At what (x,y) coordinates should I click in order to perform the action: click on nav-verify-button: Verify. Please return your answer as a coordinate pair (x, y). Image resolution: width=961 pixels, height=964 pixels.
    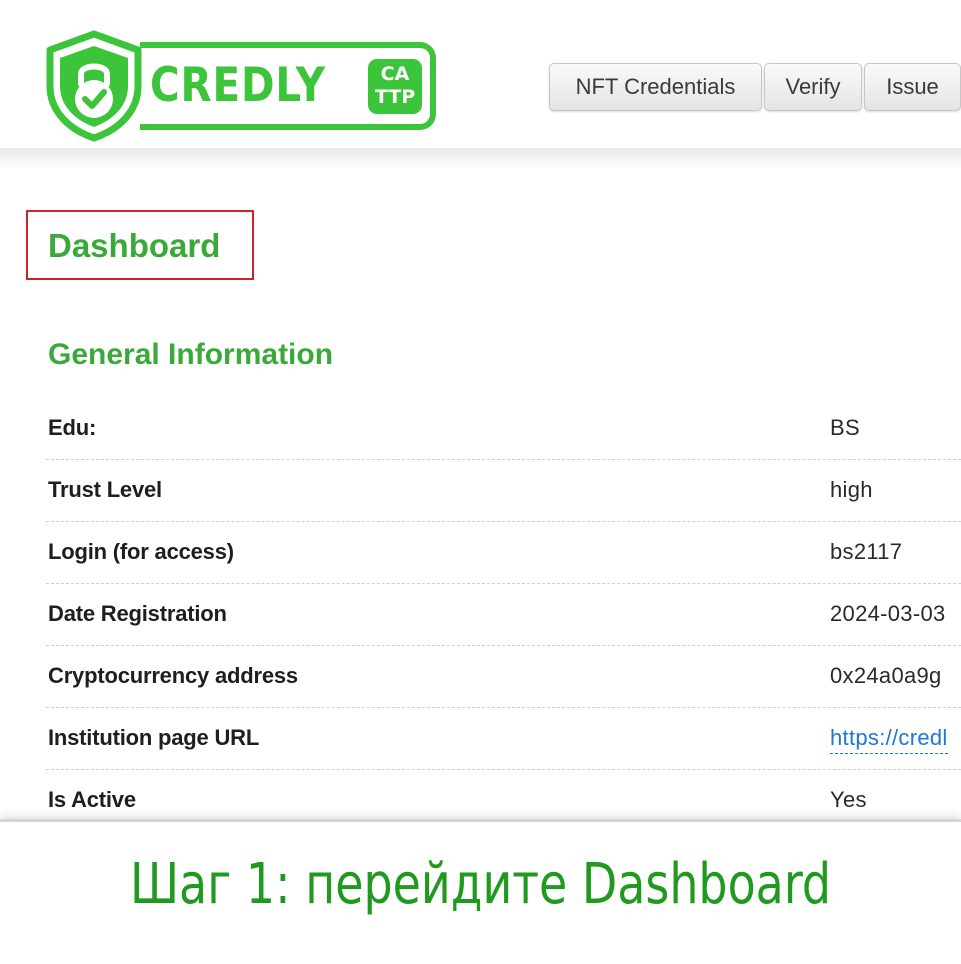
    Looking at the image, I should click on (813, 87).